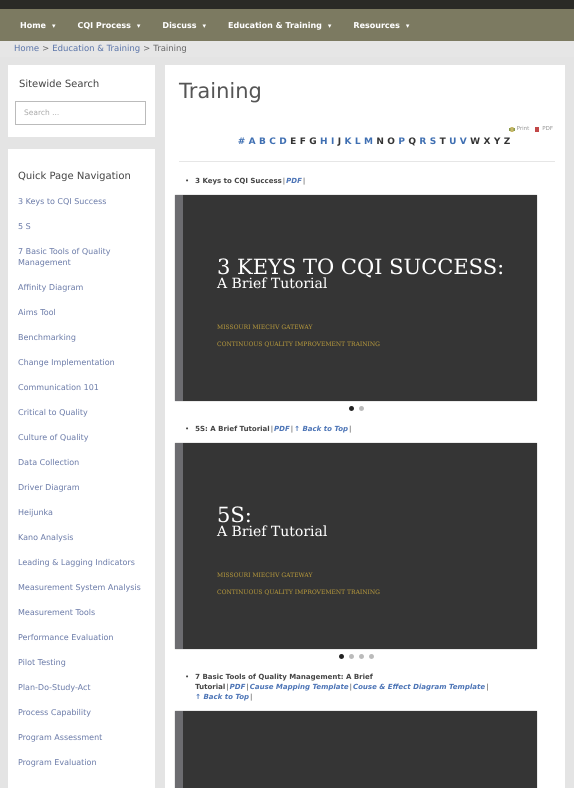 The height and width of the screenshot is (788, 574). I want to click on letter-link: S, so click(433, 142).